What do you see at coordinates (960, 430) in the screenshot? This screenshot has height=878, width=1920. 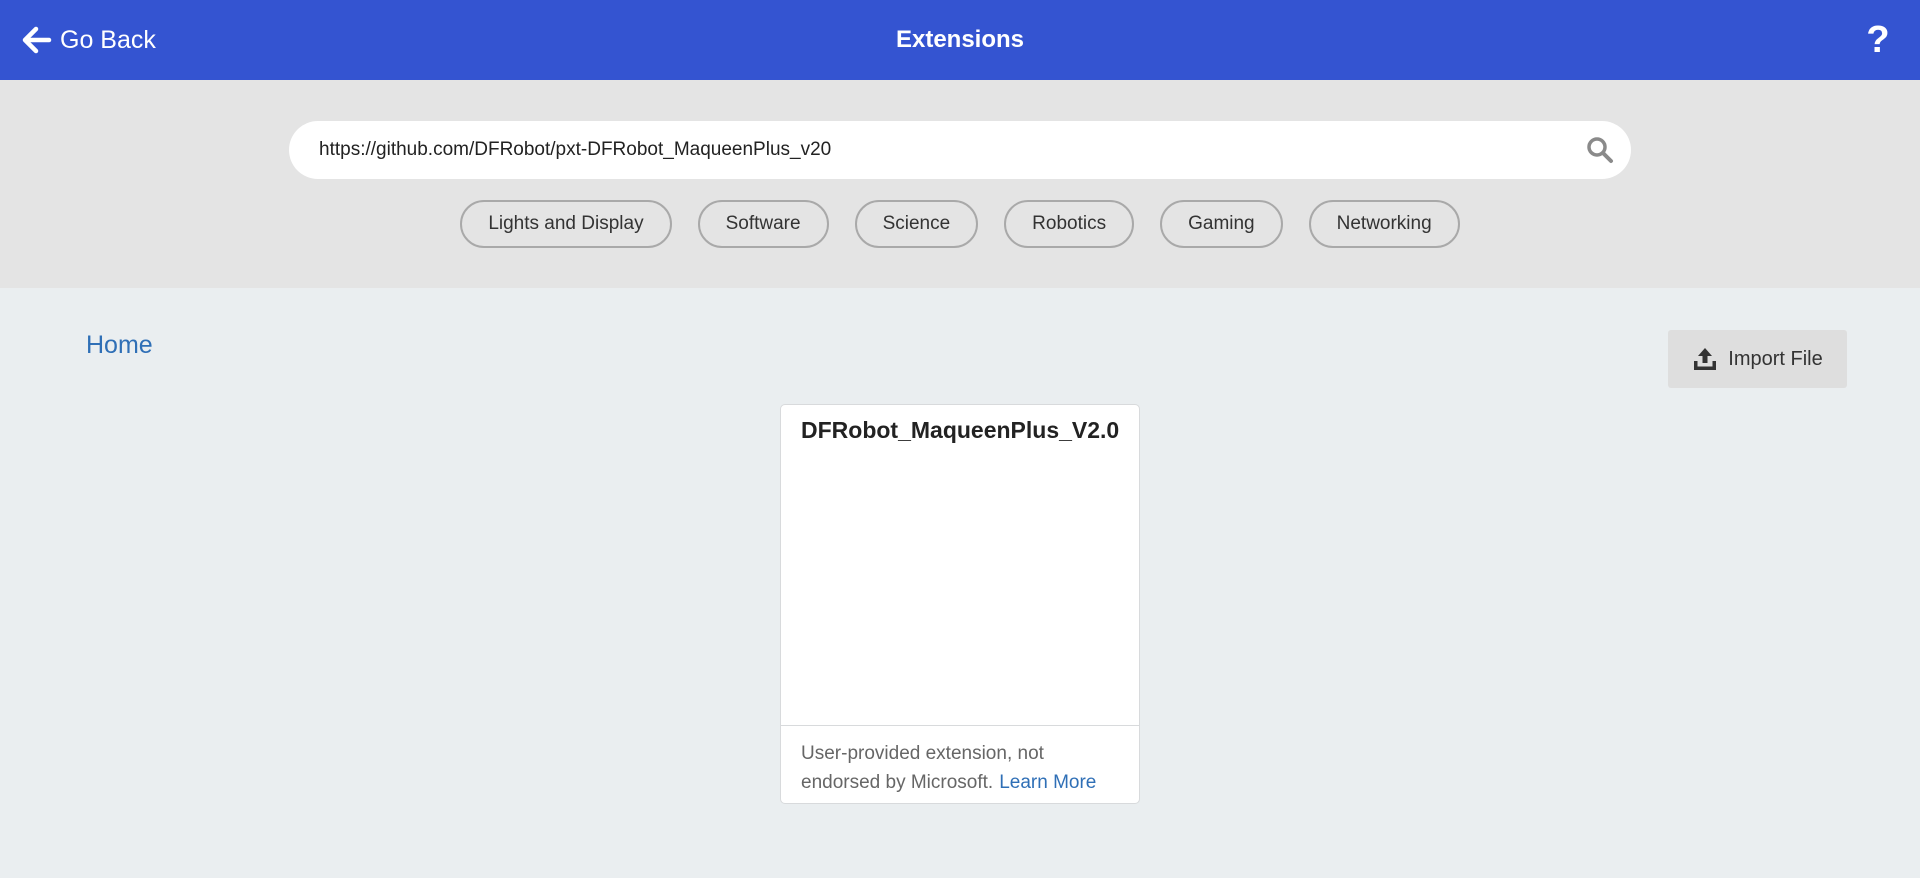 I see `extension-card-title: DFRobot_MaqueenPlus_V2.0` at bounding box center [960, 430].